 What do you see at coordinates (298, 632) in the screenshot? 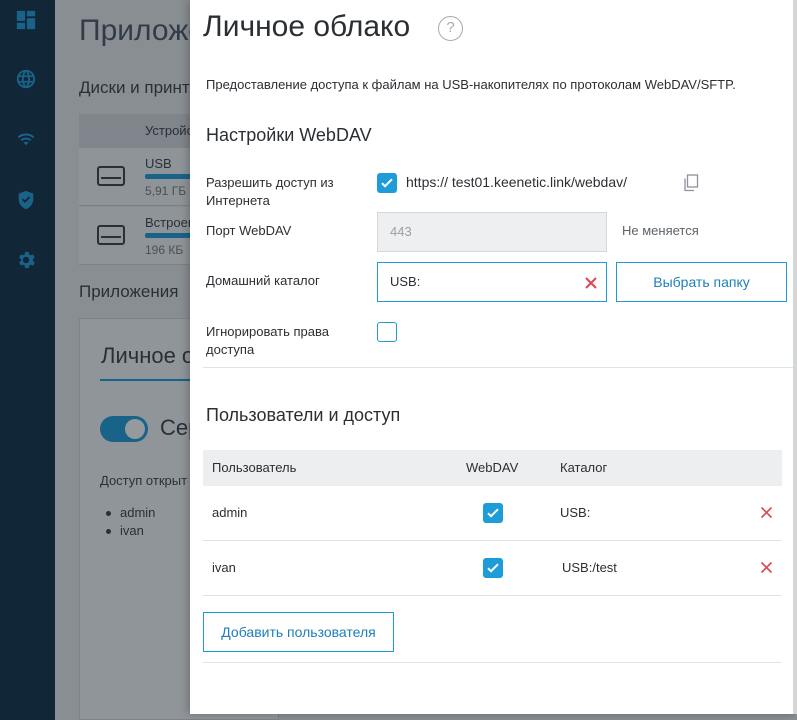
I see `add-user-button: Добавить пользователя` at bounding box center [298, 632].